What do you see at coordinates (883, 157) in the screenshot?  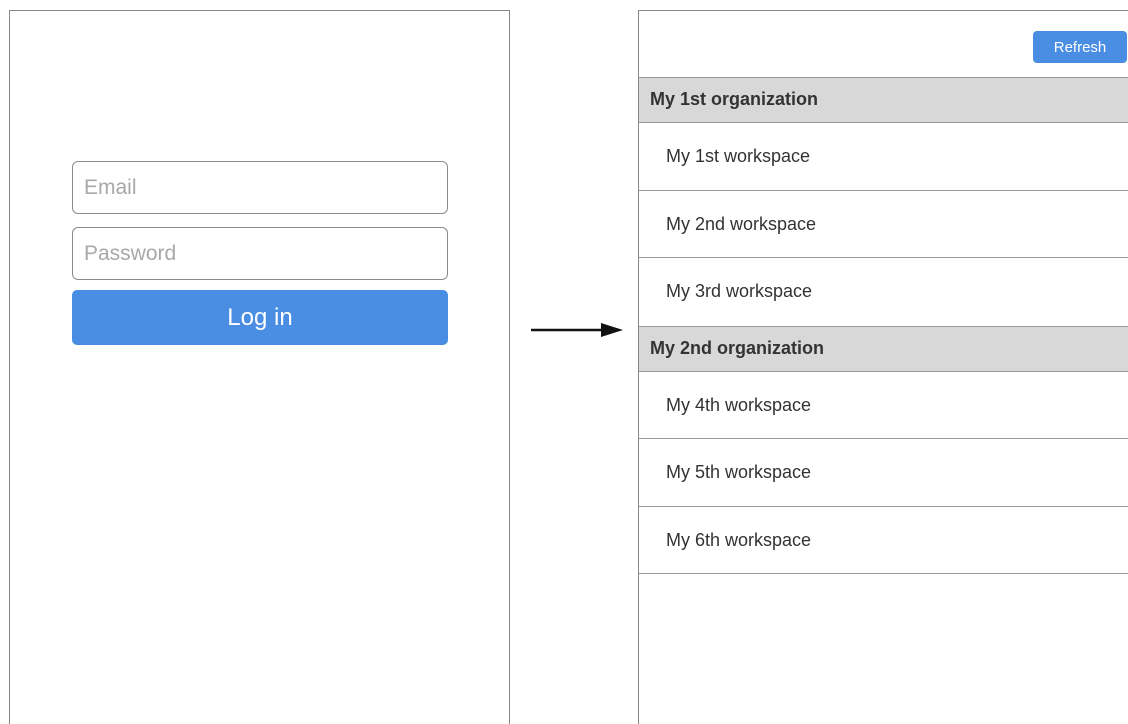 I see `workspace-item: My 1st workspace` at bounding box center [883, 157].